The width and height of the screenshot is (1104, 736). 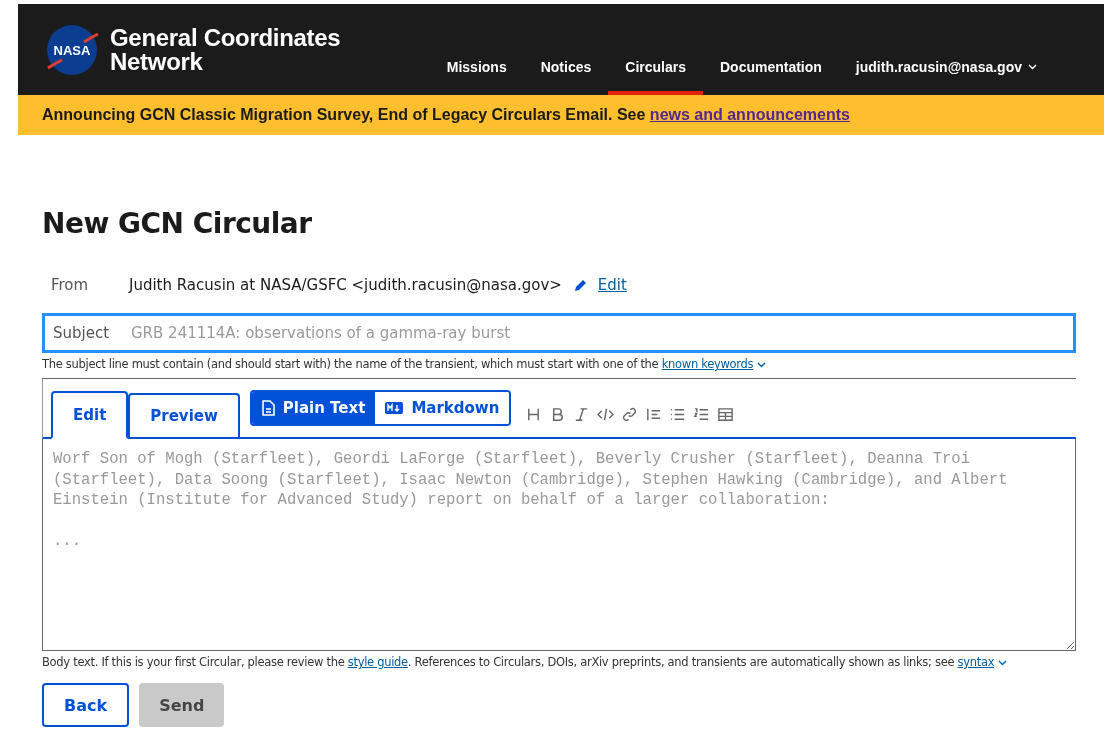 I want to click on keywords-link: known keywords, so click(x=707, y=364).